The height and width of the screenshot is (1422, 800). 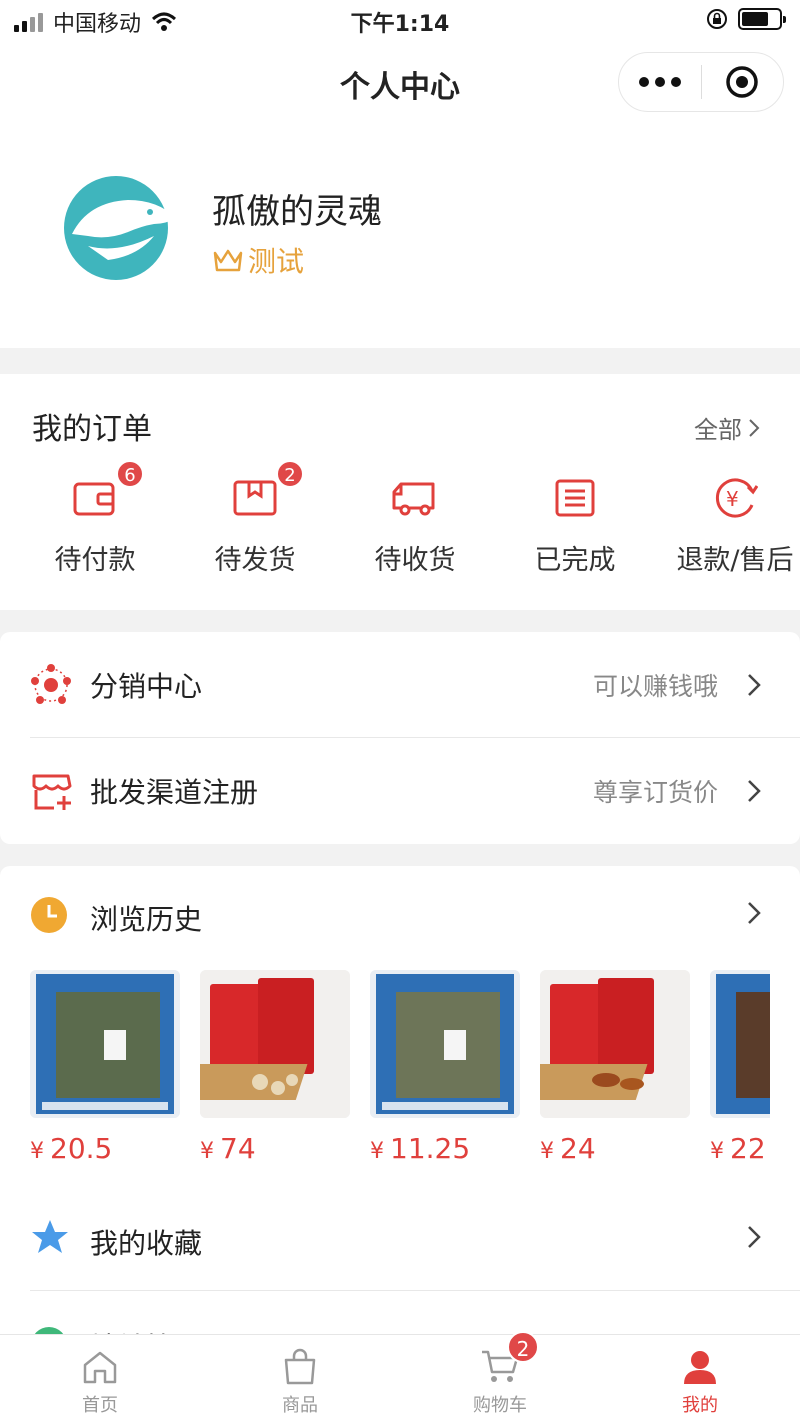 What do you see at coordinates (146, 919) in the screenshot?
I see `history-title: 浏览历史` at bounding box center [146, 919].